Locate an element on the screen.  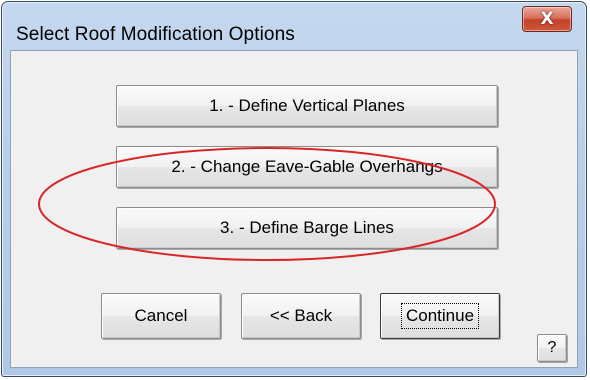
dialog-title: Select Roof Modification Options is located at coordinates (155, 34).